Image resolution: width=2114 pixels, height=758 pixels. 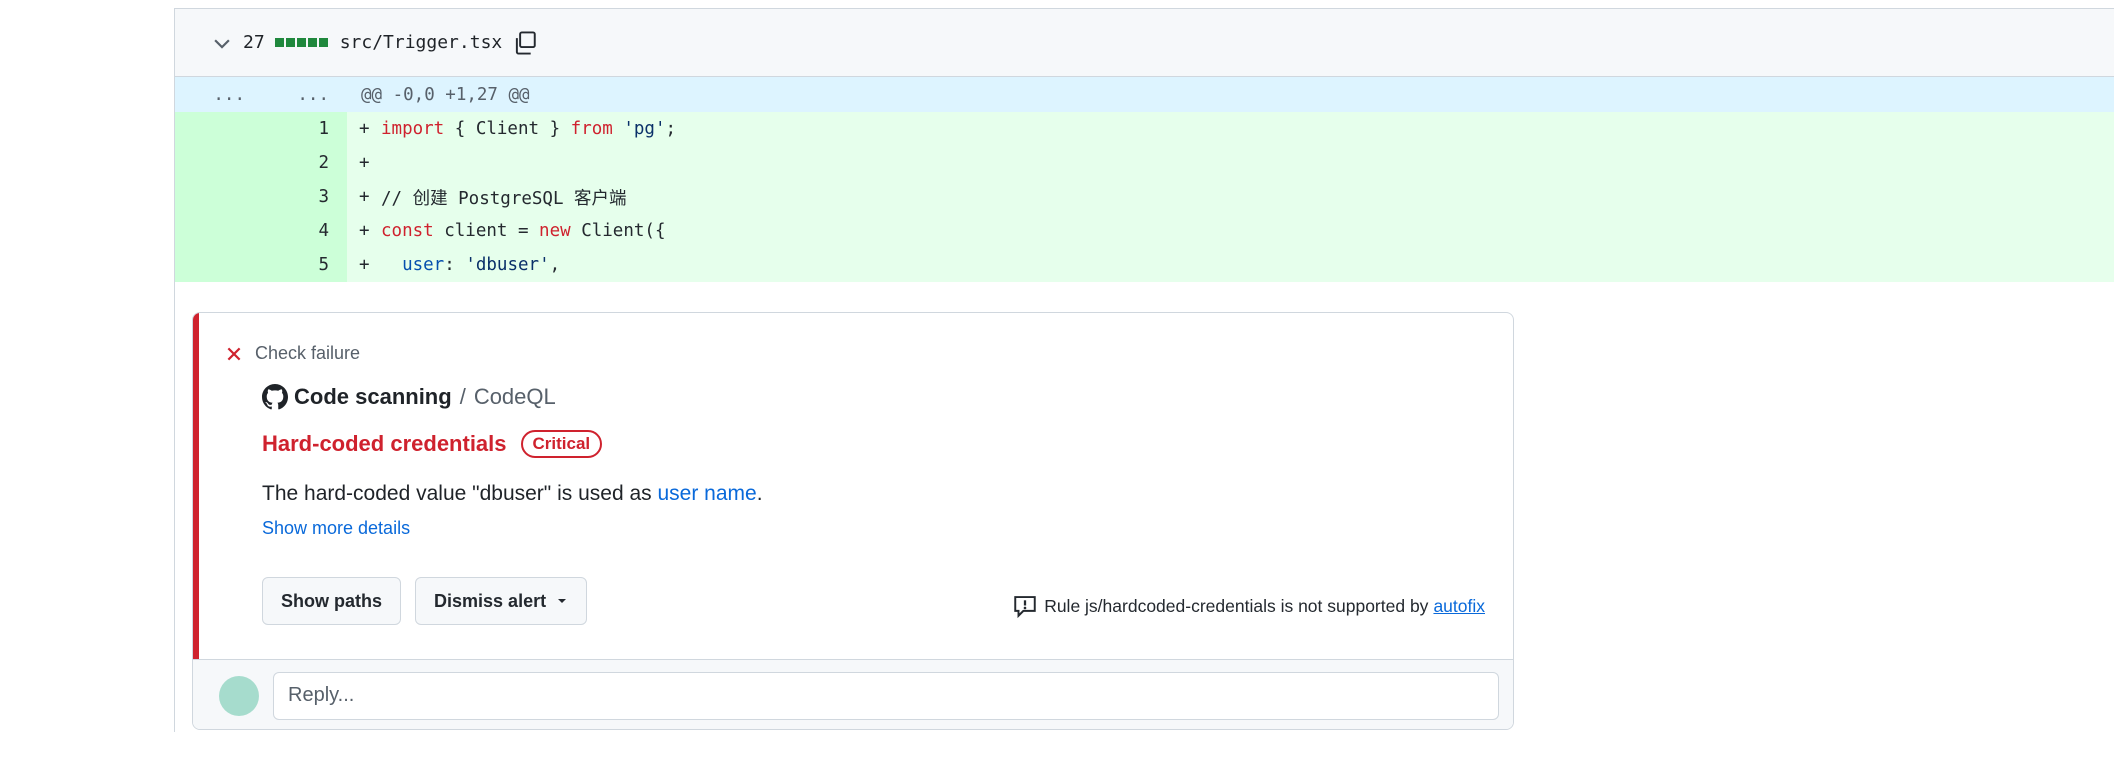 What do you see at coordinates (514, 396) in the screenshot?
I see `tool-sub: CodeQL` at bounding box center [514, 396].